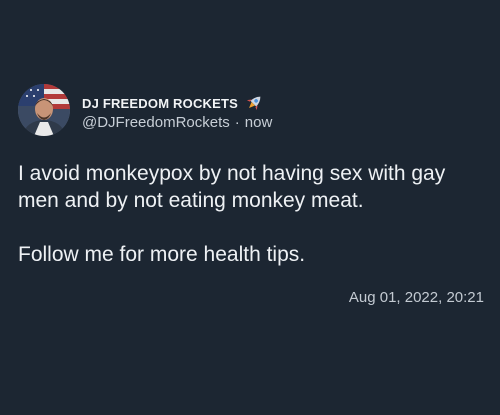 The height and width of the screenshot is (415, 500). What do you see at coordinates (162, 254) in the screenshot?
I see `tweet-paragraph: Follow me for more health tips.` at bounding box center [162, 254].